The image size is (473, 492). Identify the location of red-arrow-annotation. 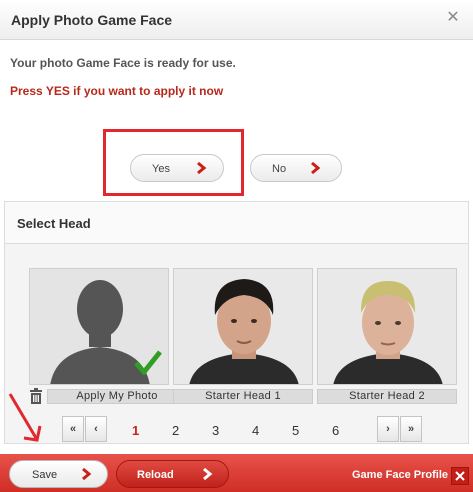
(25, 417).